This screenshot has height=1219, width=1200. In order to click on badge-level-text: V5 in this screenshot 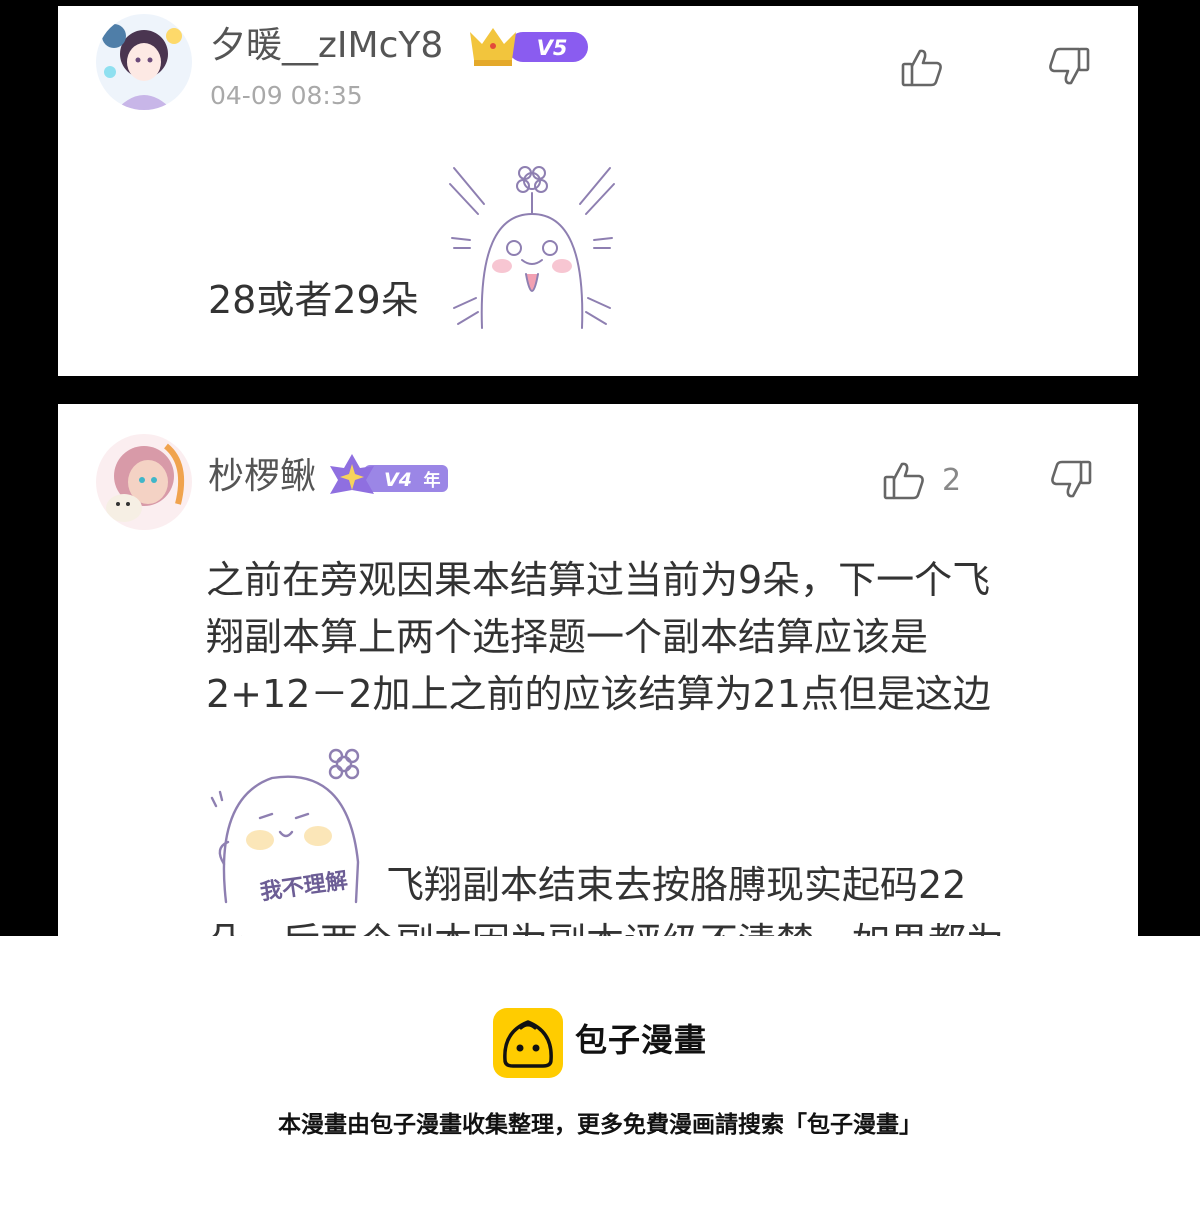, I will do `click(552, 48)`.